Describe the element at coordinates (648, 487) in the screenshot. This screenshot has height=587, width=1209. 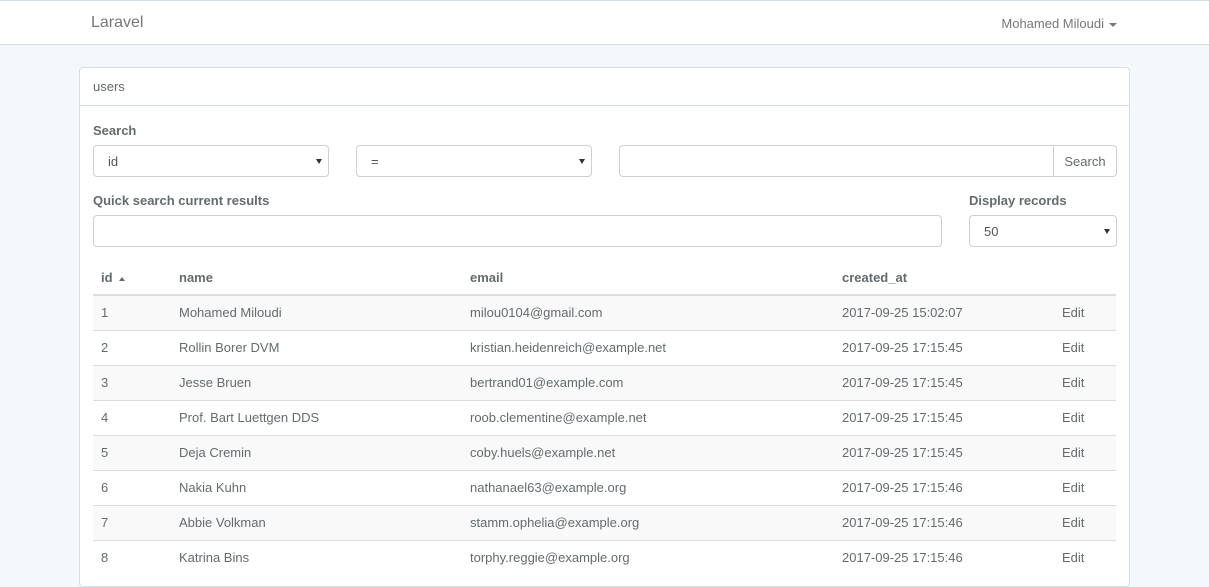
I see `cell-email: nathanael63@example.org` at that location.